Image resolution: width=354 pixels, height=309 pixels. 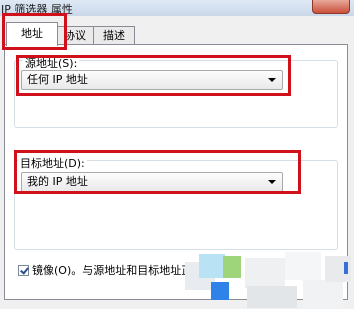 I want to click on mirror-option: 镜像(O)。与源地址和目标地址正, so click(x=105, y=269).